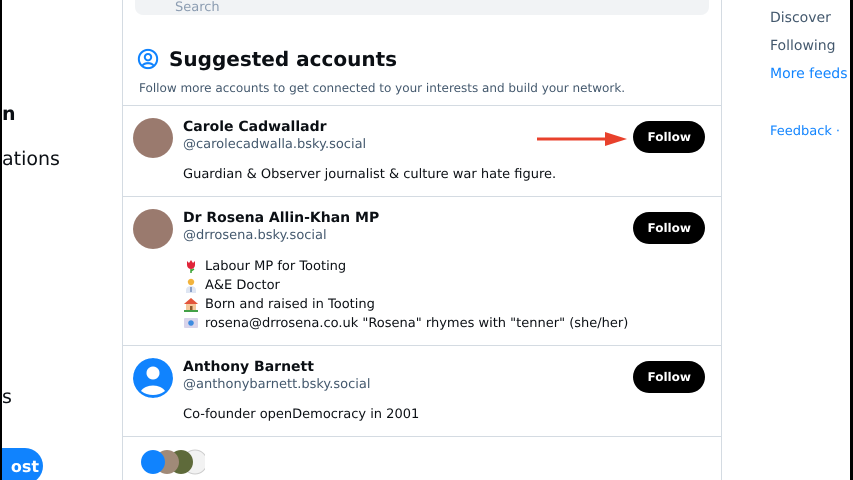 This screenshot has height=480, width=853. Describe the element at coordinates (148, 59) in the screenshot. I see `user-circle-icon` at that location.